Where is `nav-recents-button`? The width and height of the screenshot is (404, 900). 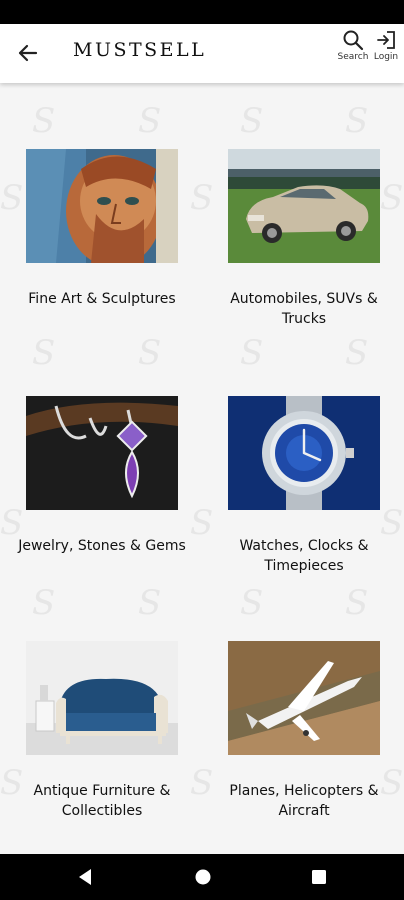
nav-recents-button is located at coordinates (319, 879).